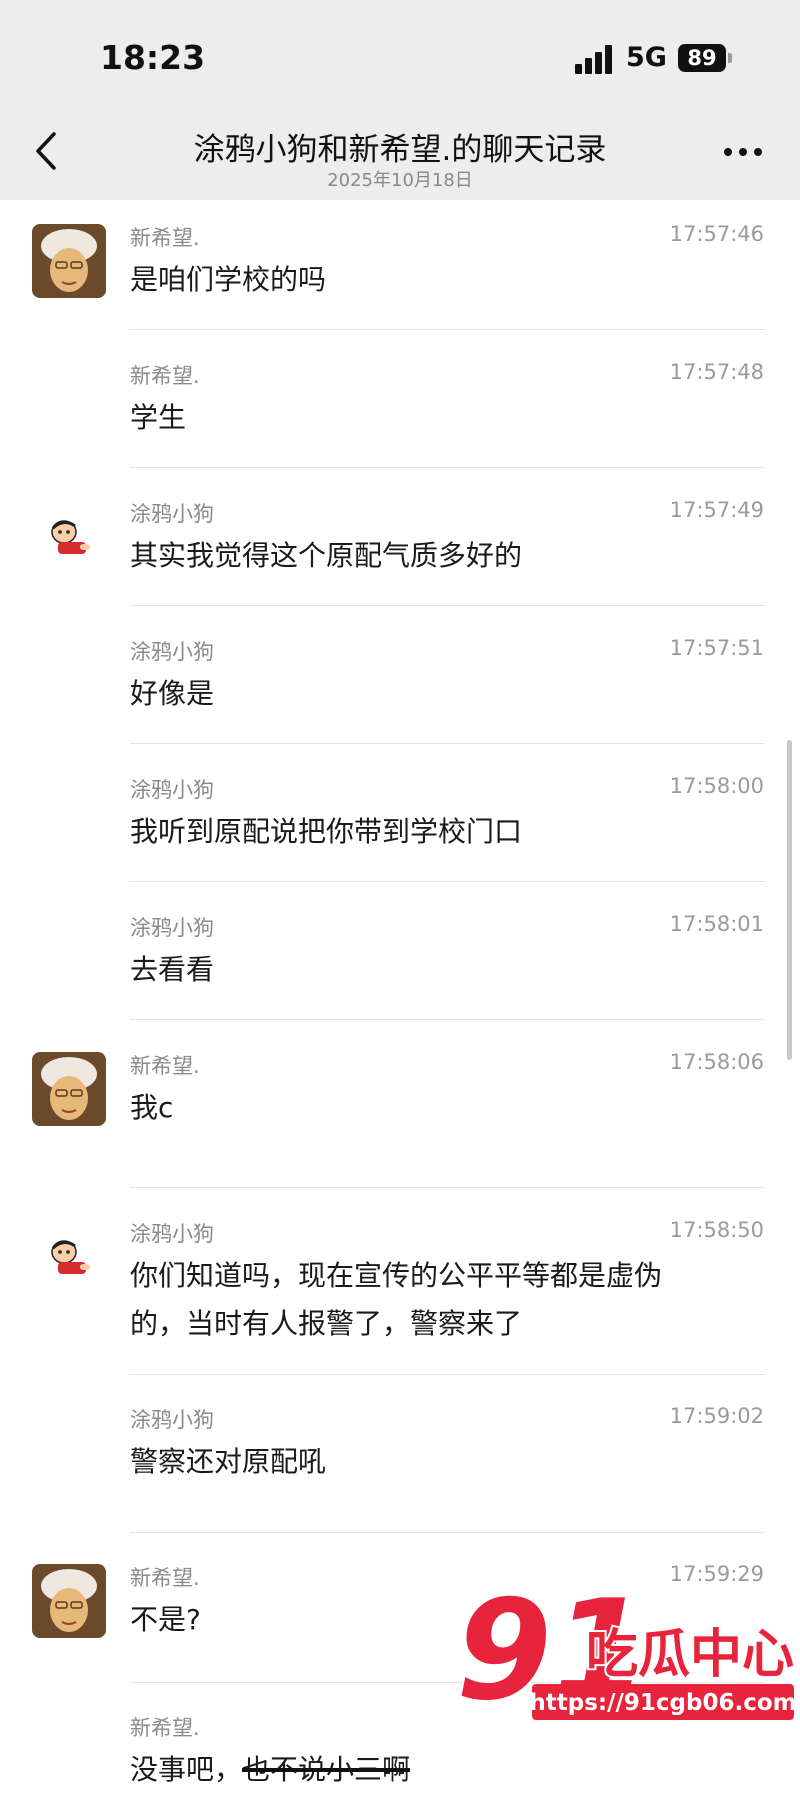  Describe the element at coordinates (716, 1230) in the screenshot. I see `message-time: 17:58:50` at that location.